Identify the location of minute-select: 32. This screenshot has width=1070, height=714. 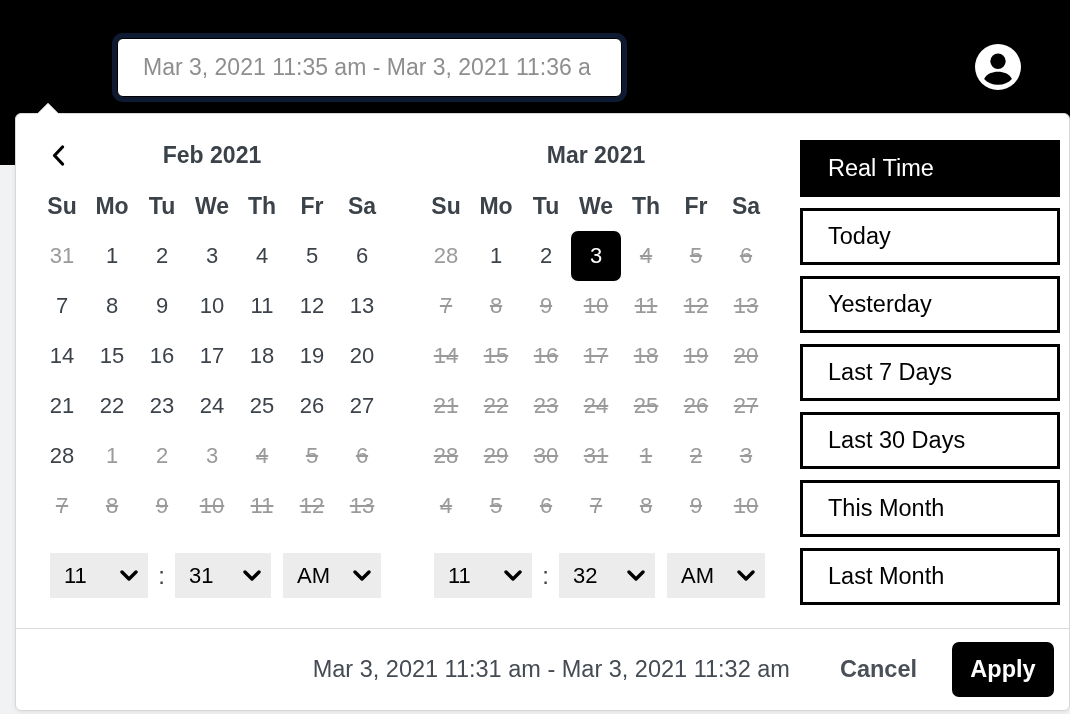
(607, 575).